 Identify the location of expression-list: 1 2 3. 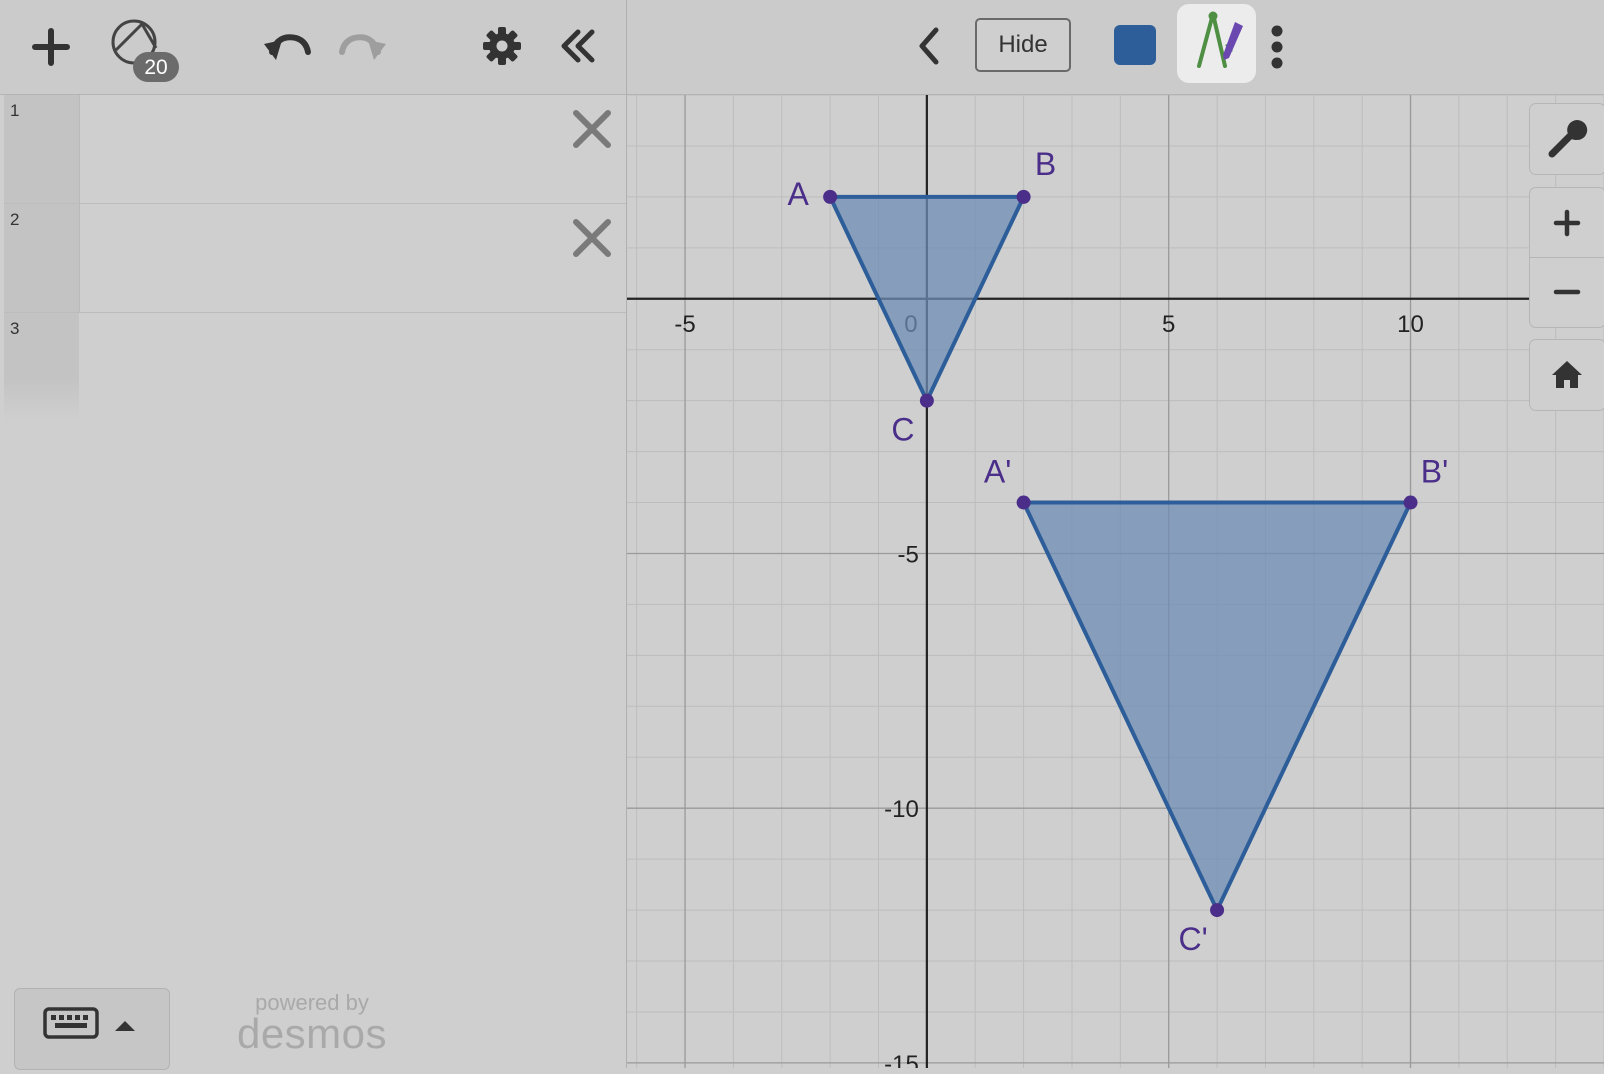
(315, 258).